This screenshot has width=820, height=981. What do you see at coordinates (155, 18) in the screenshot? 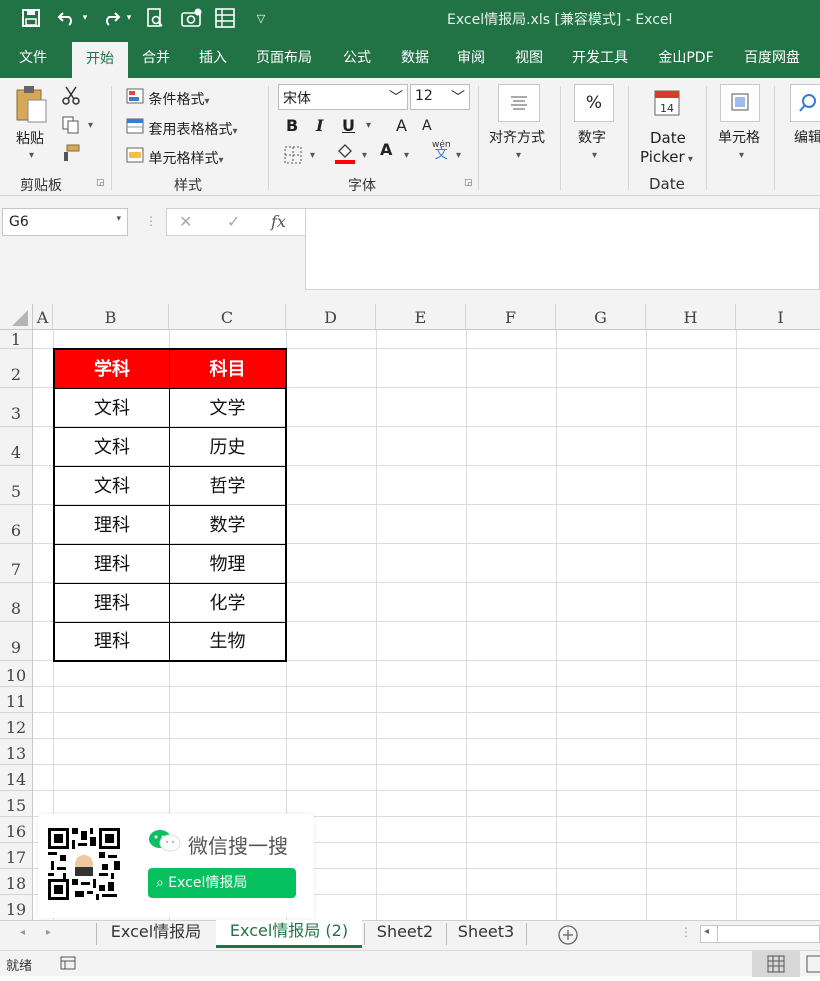
I see `print-preview-icon` at bounding box center [155, 18].